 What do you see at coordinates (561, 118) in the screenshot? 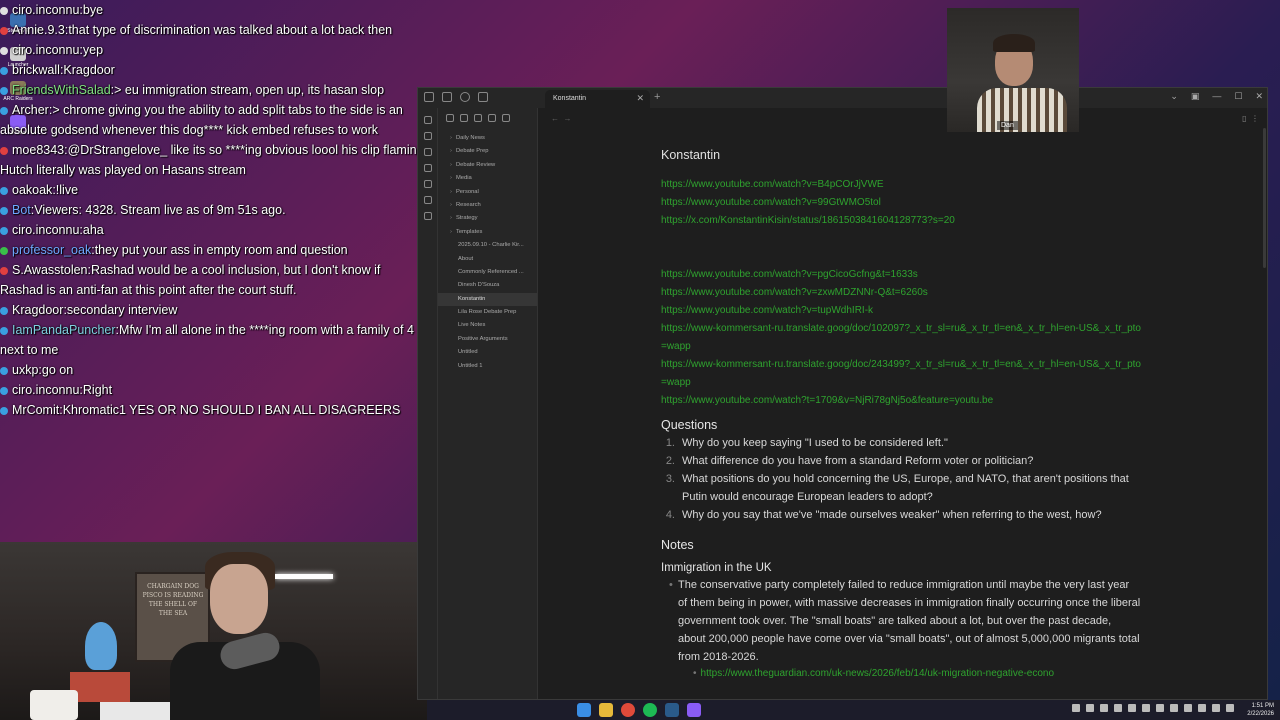
I see `nav-arrows: ← →` at bounding box center [561, 118].